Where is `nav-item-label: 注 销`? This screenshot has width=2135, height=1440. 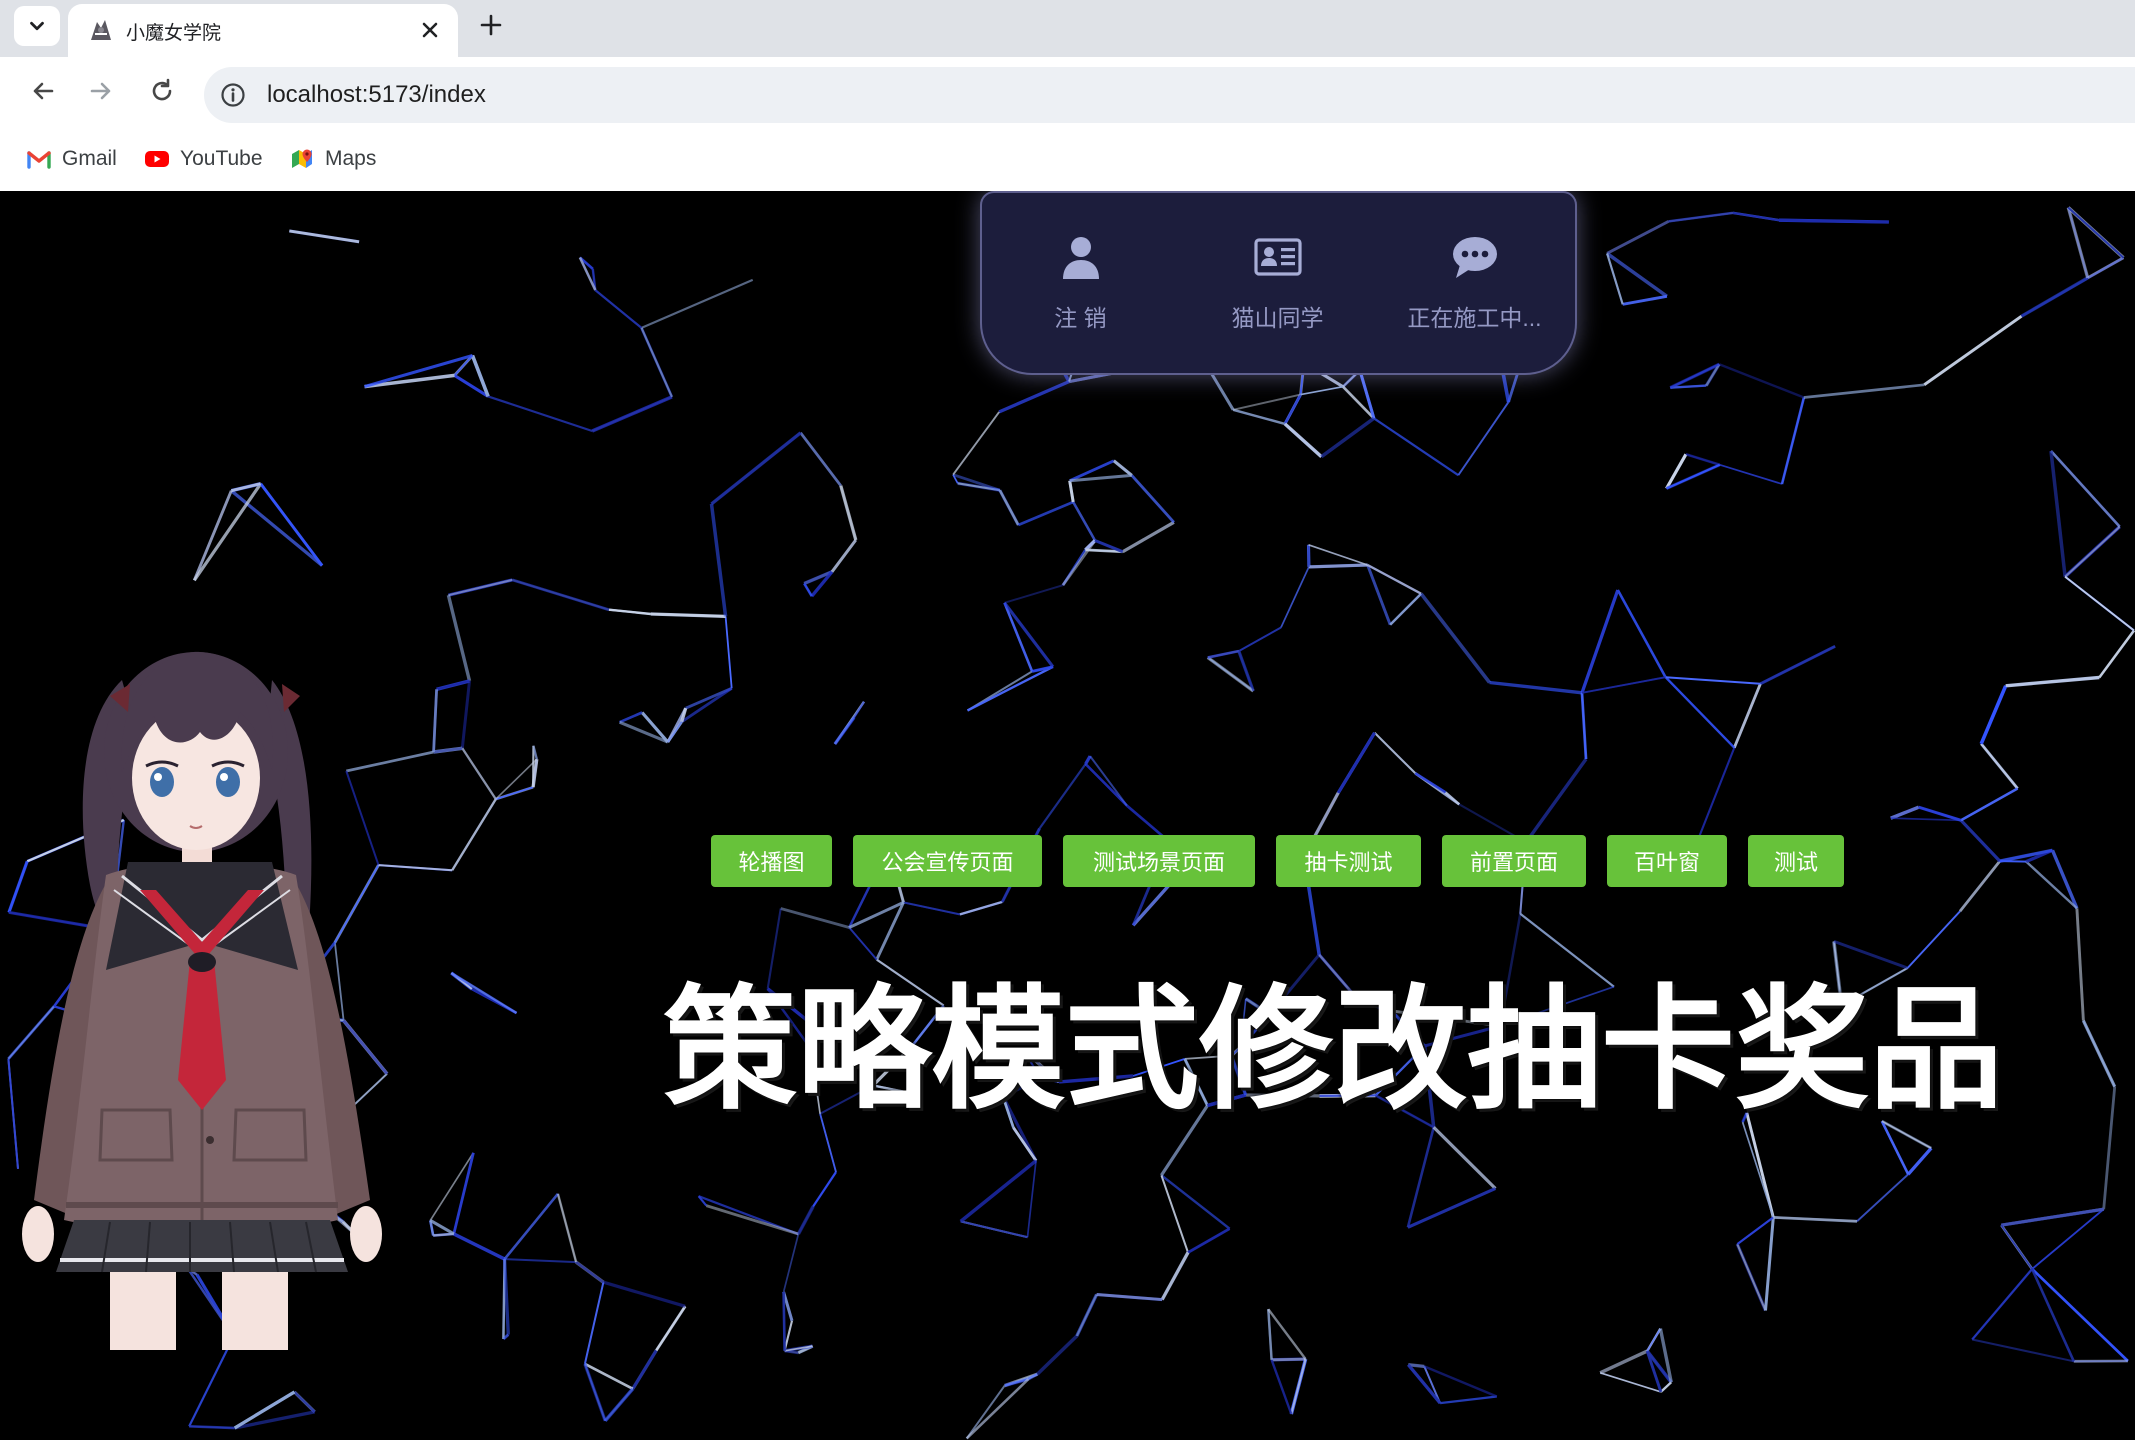
nav-item-label: 注 销 is located at coordinates (1080, 318).